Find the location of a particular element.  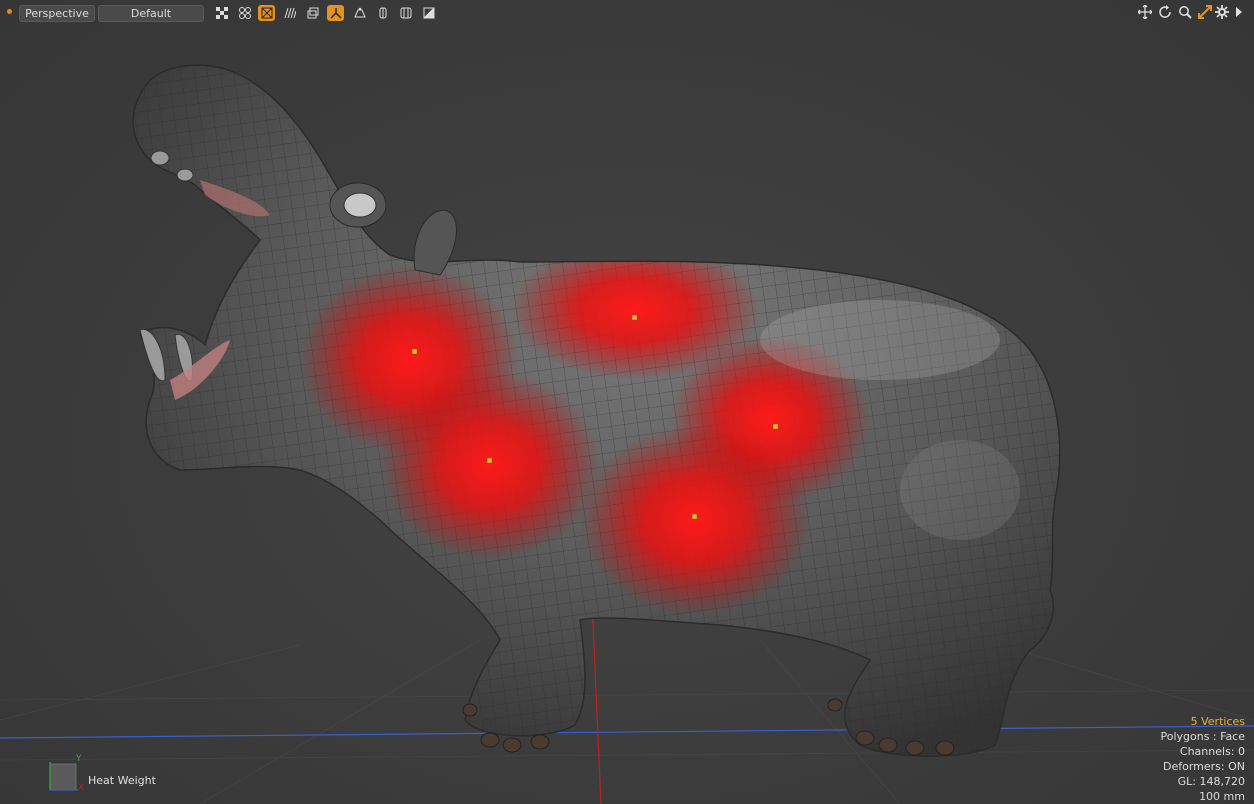

viewport-toolbar: Perspective Default is located at coordinates (627, 13).